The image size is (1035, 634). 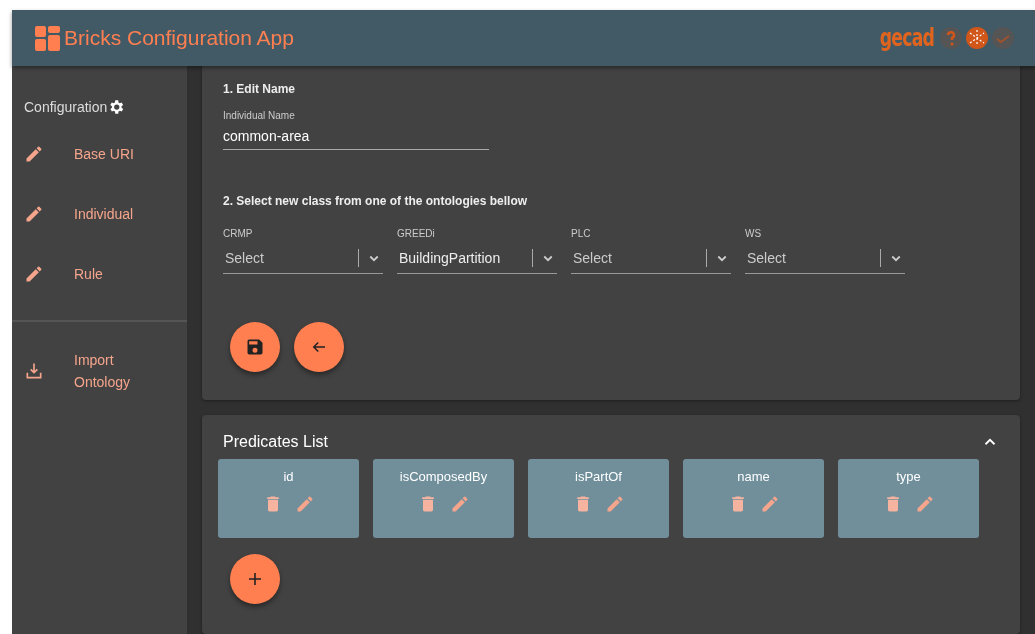 I want to click on save-button, so click(x=255, y=347).